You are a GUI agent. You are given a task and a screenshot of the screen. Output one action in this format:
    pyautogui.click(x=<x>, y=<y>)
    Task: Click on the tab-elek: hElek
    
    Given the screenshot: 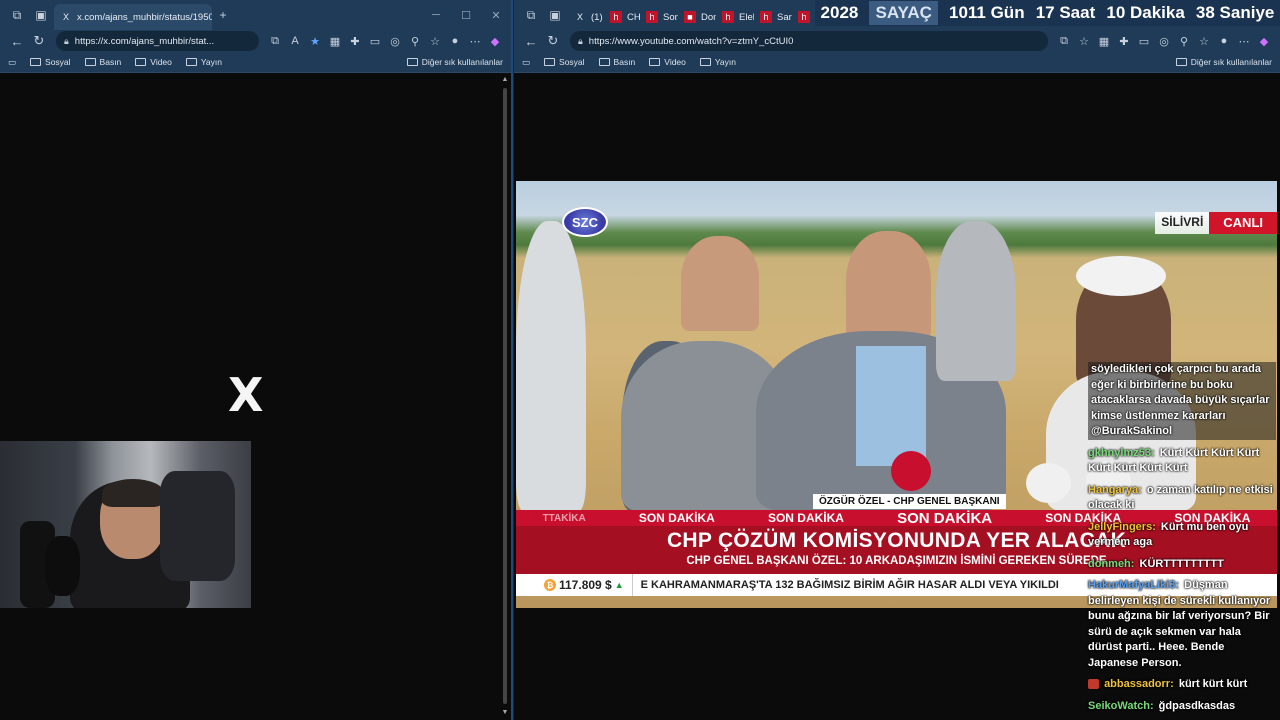 What is the action you would take?
    pyautogui.click(x=735, y=17)
    